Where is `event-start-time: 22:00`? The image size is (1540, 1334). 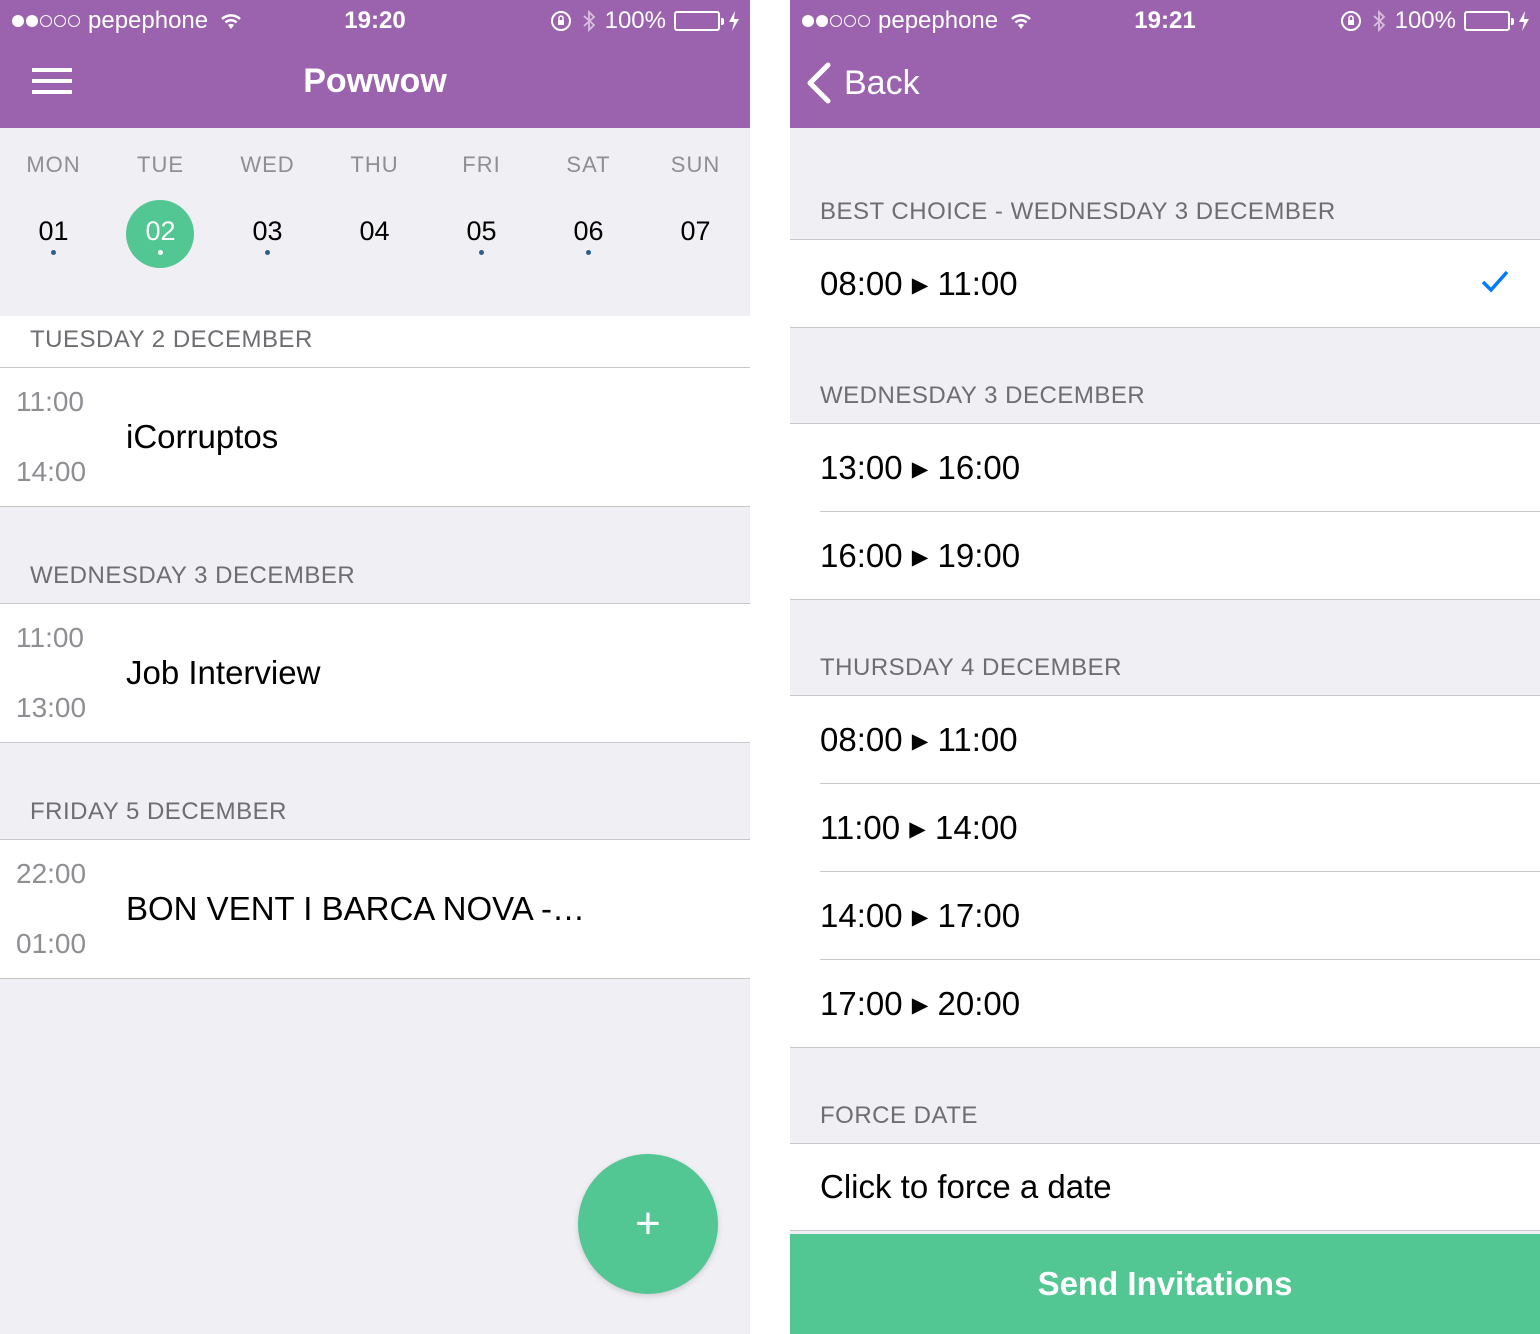
event-start-time: 22:00 is located at coordinates (51, 873).